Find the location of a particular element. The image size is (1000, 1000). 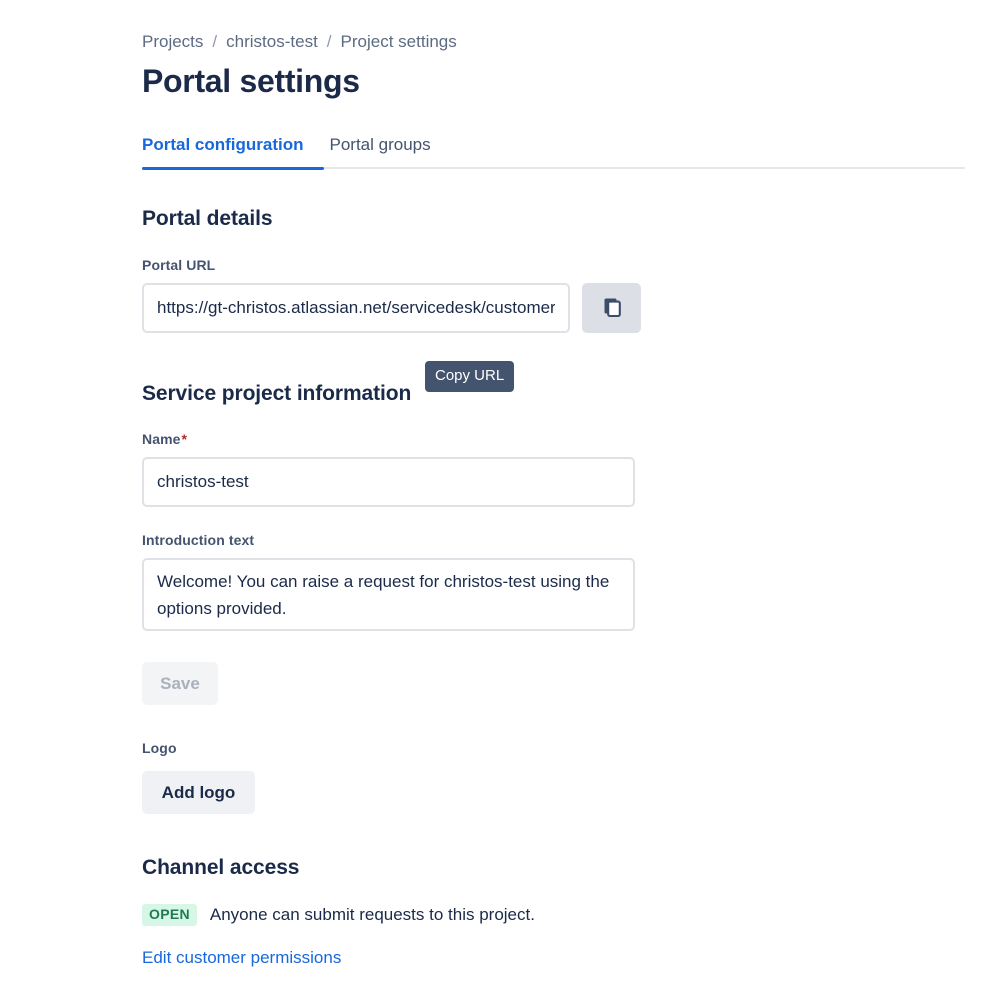

portal-url-input is located at coordinates (356, 308).